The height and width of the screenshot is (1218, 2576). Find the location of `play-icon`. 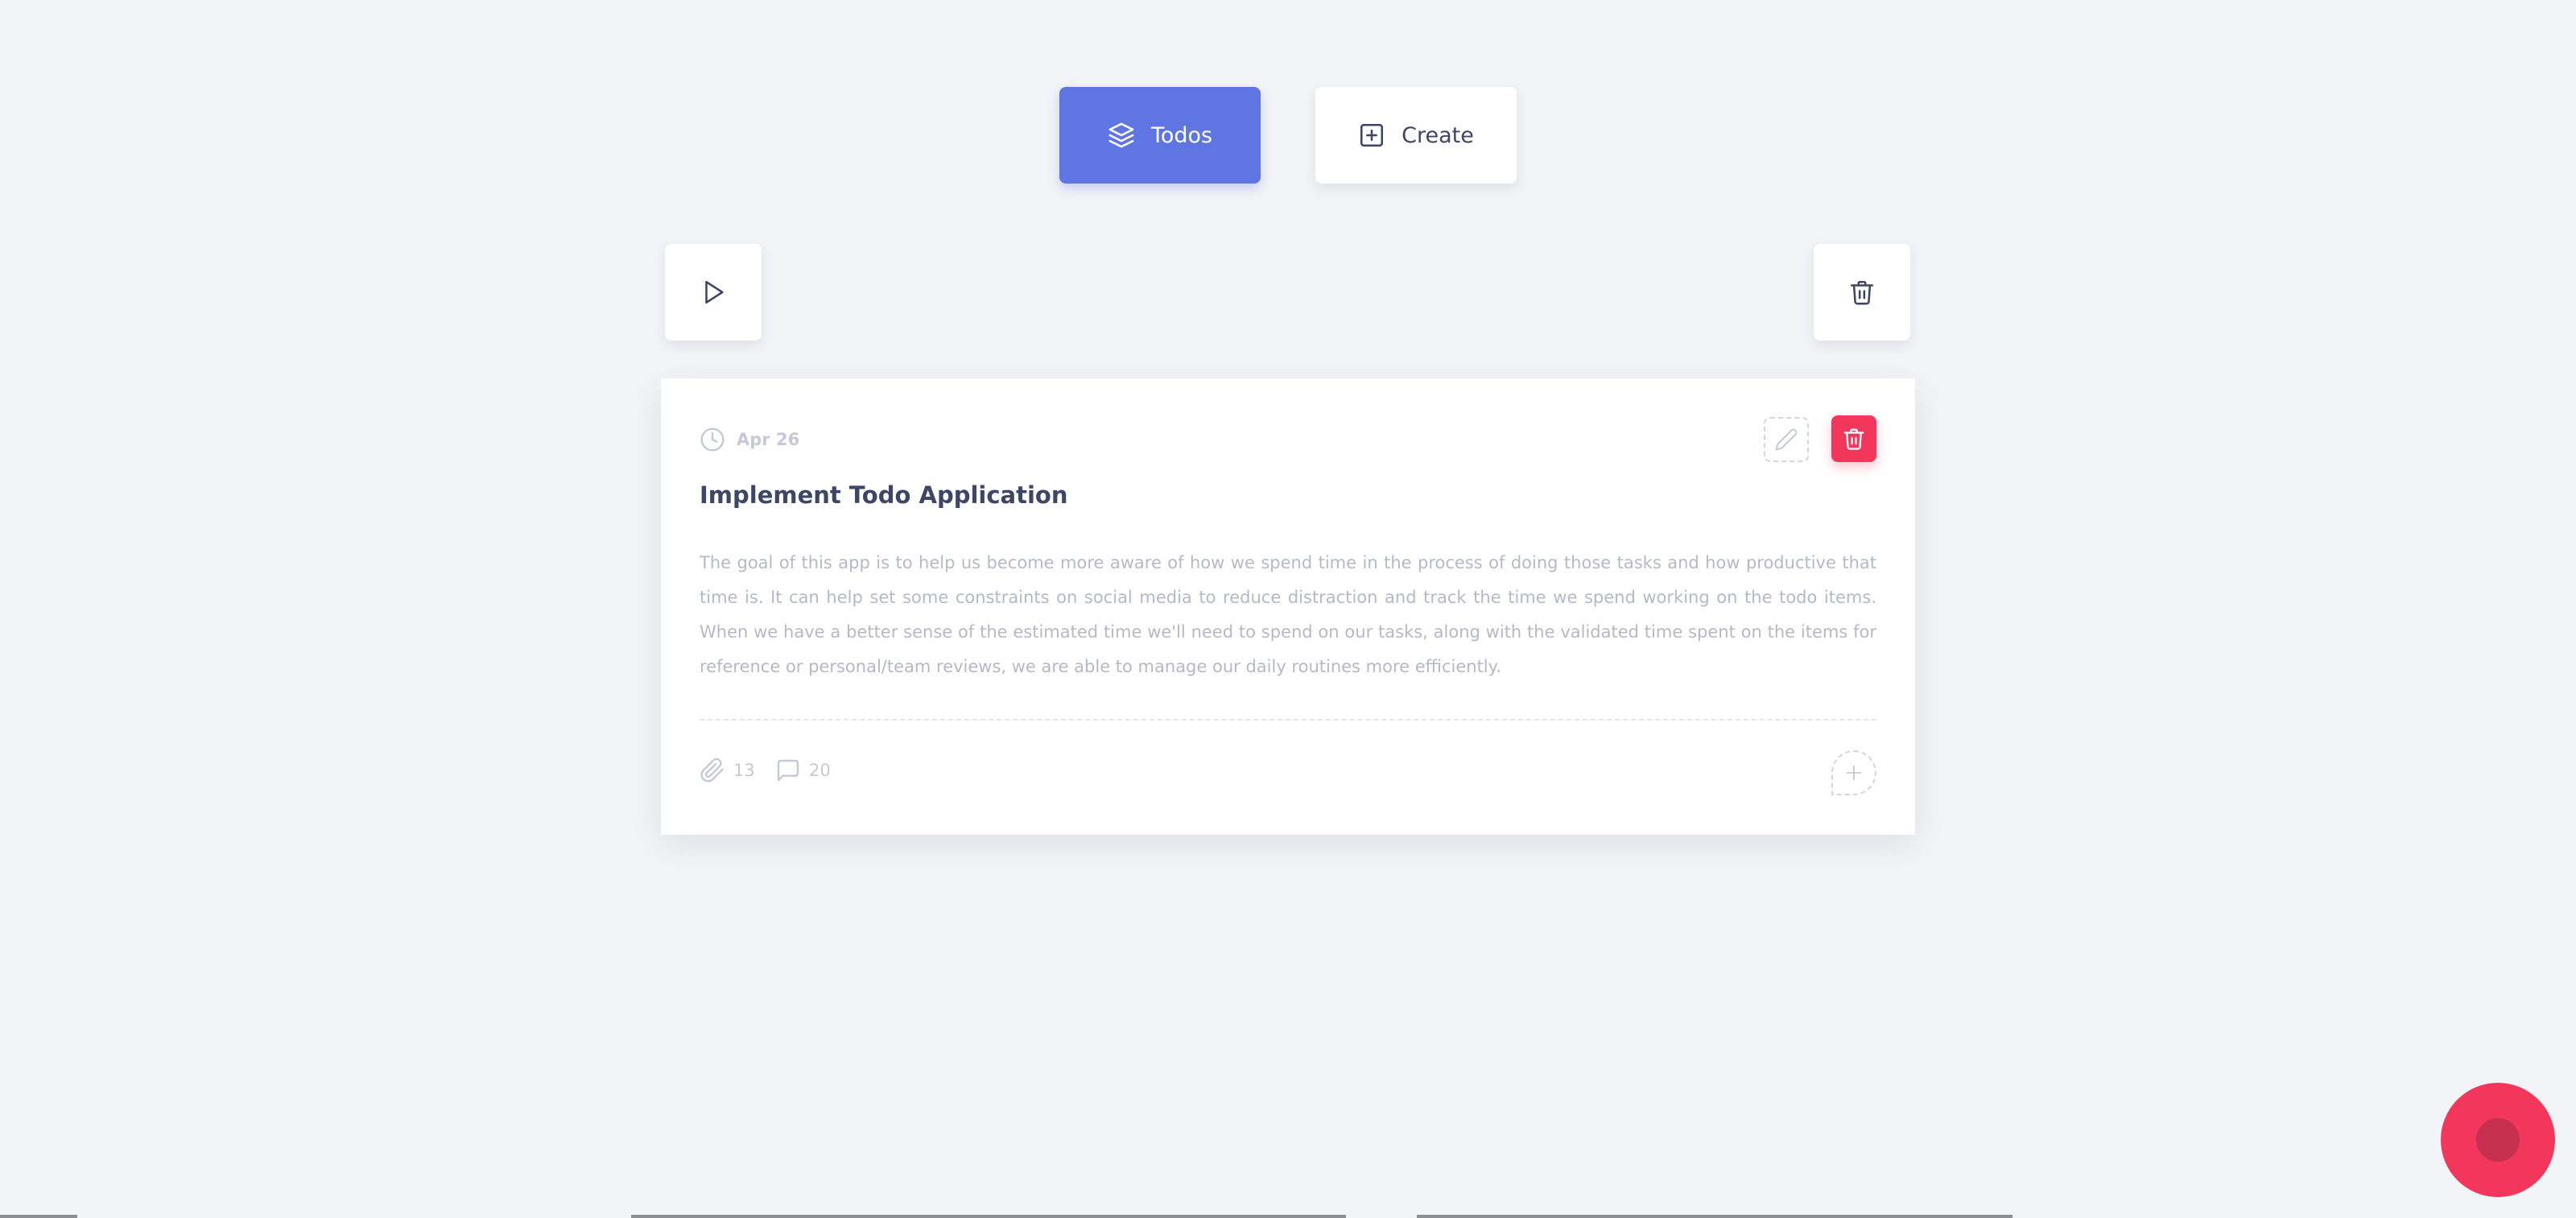

play-icon is located at coordinates (714, 292).